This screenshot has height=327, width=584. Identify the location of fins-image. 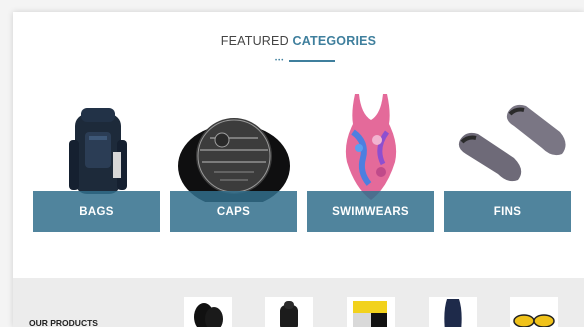
(512, 143).